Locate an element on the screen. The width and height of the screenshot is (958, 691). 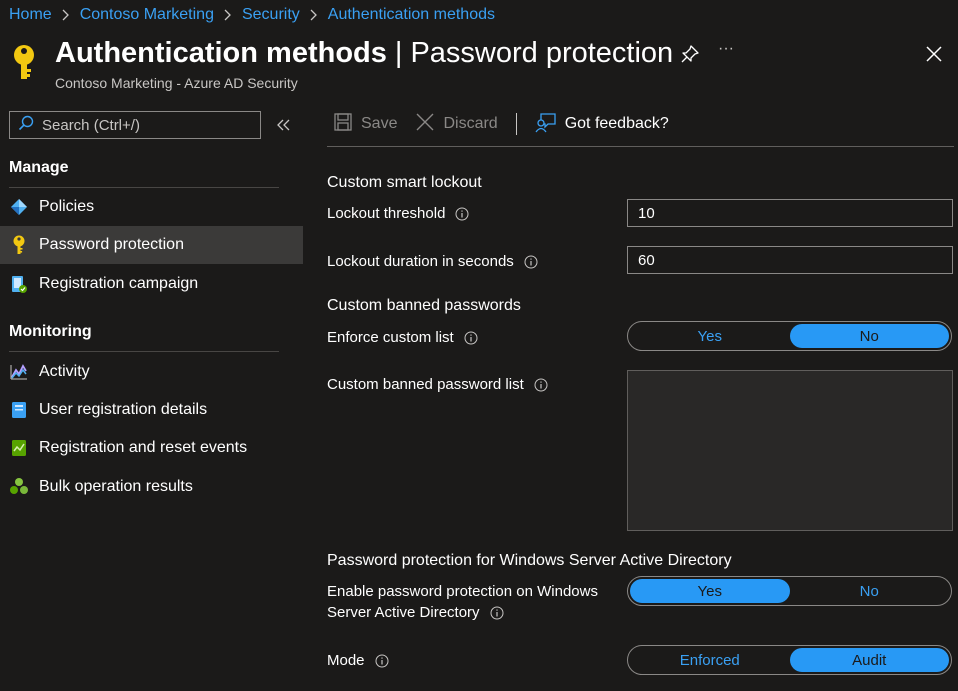
breadcrumb-security: Security is located at coordinates (271, 15).